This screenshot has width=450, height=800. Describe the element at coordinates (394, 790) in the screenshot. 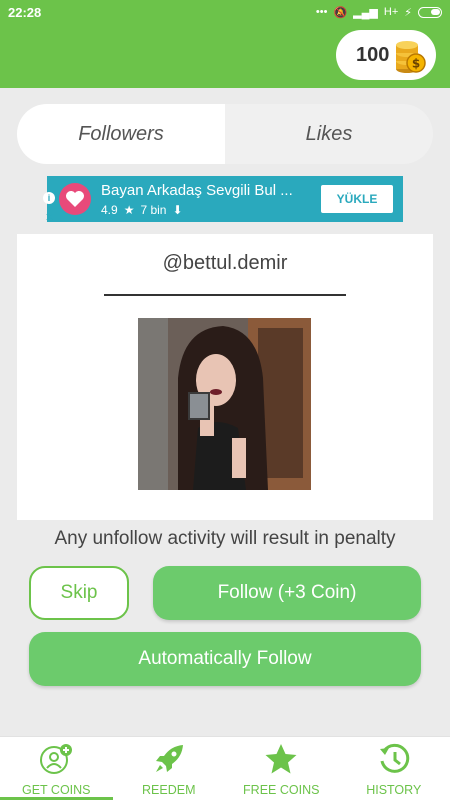

I see `nav-label-history: HISTORY` at that location.